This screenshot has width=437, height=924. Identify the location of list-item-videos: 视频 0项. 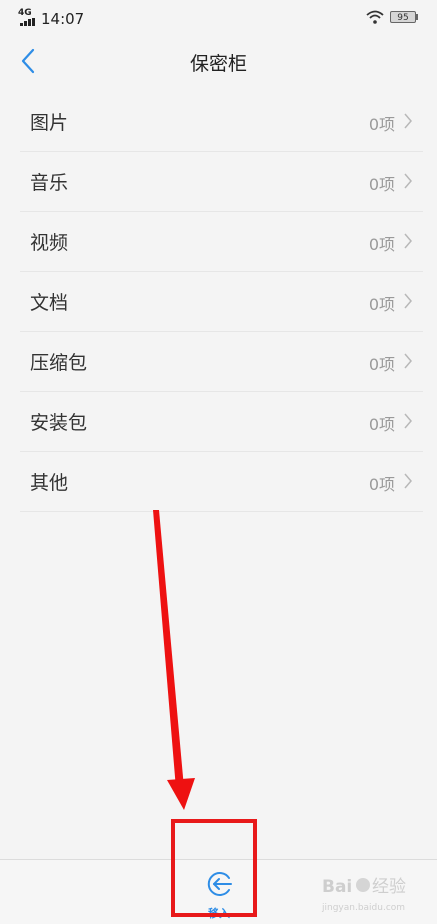
(221, 242).